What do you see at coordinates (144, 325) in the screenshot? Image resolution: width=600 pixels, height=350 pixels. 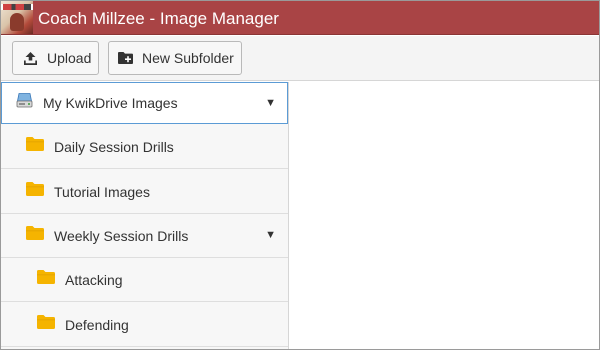 I see `tree-item-defending: Defending` at bounding box center [144, 325].